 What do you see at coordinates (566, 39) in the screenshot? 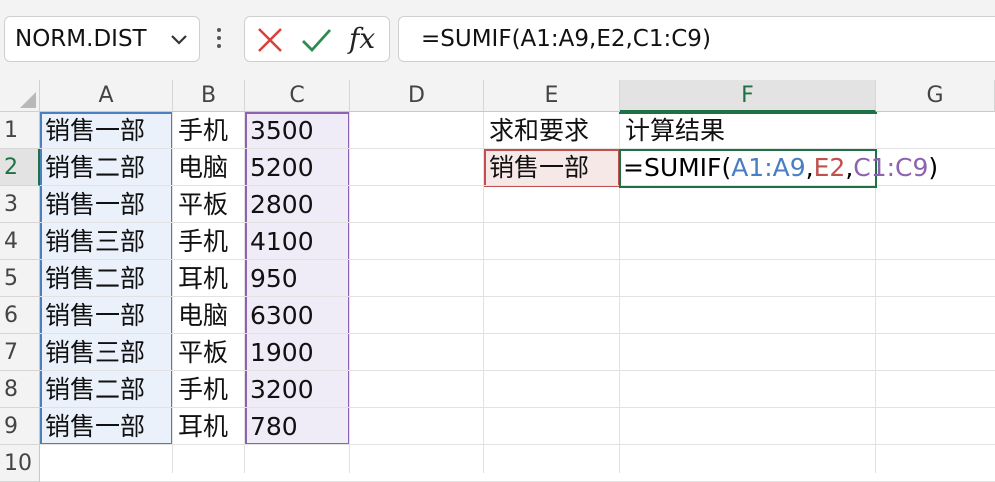
I see `formula-text: =SUMIF(A1:A9,E2,C1:C9)` at bounding box center [566, 39].